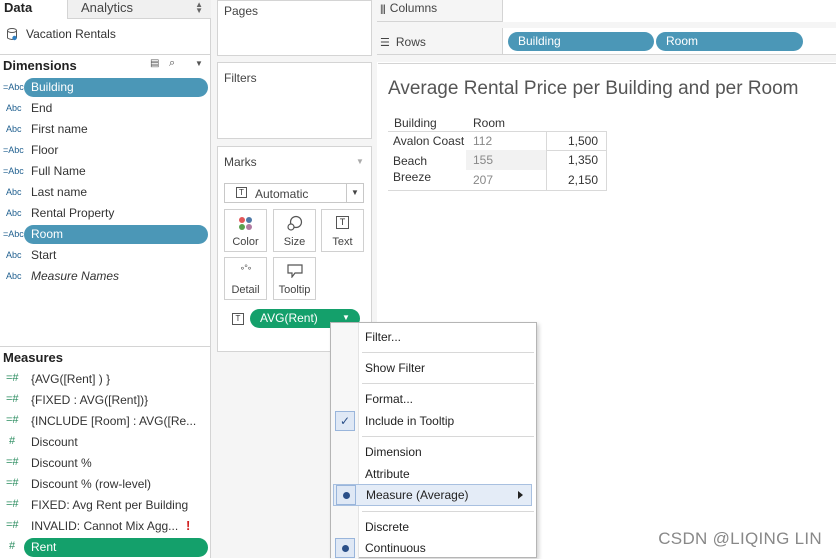  What do you see at coordinates (199, 63) in the screenshot?
I see `menu-dropdown-icon: ▼` at bounding box center [199, 63].